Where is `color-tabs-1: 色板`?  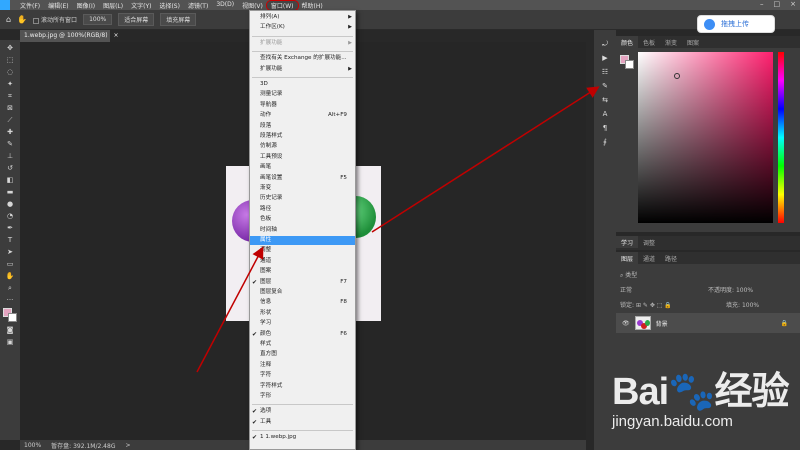 color-tabs-1: 色板 is located at coordinates (649, 42).